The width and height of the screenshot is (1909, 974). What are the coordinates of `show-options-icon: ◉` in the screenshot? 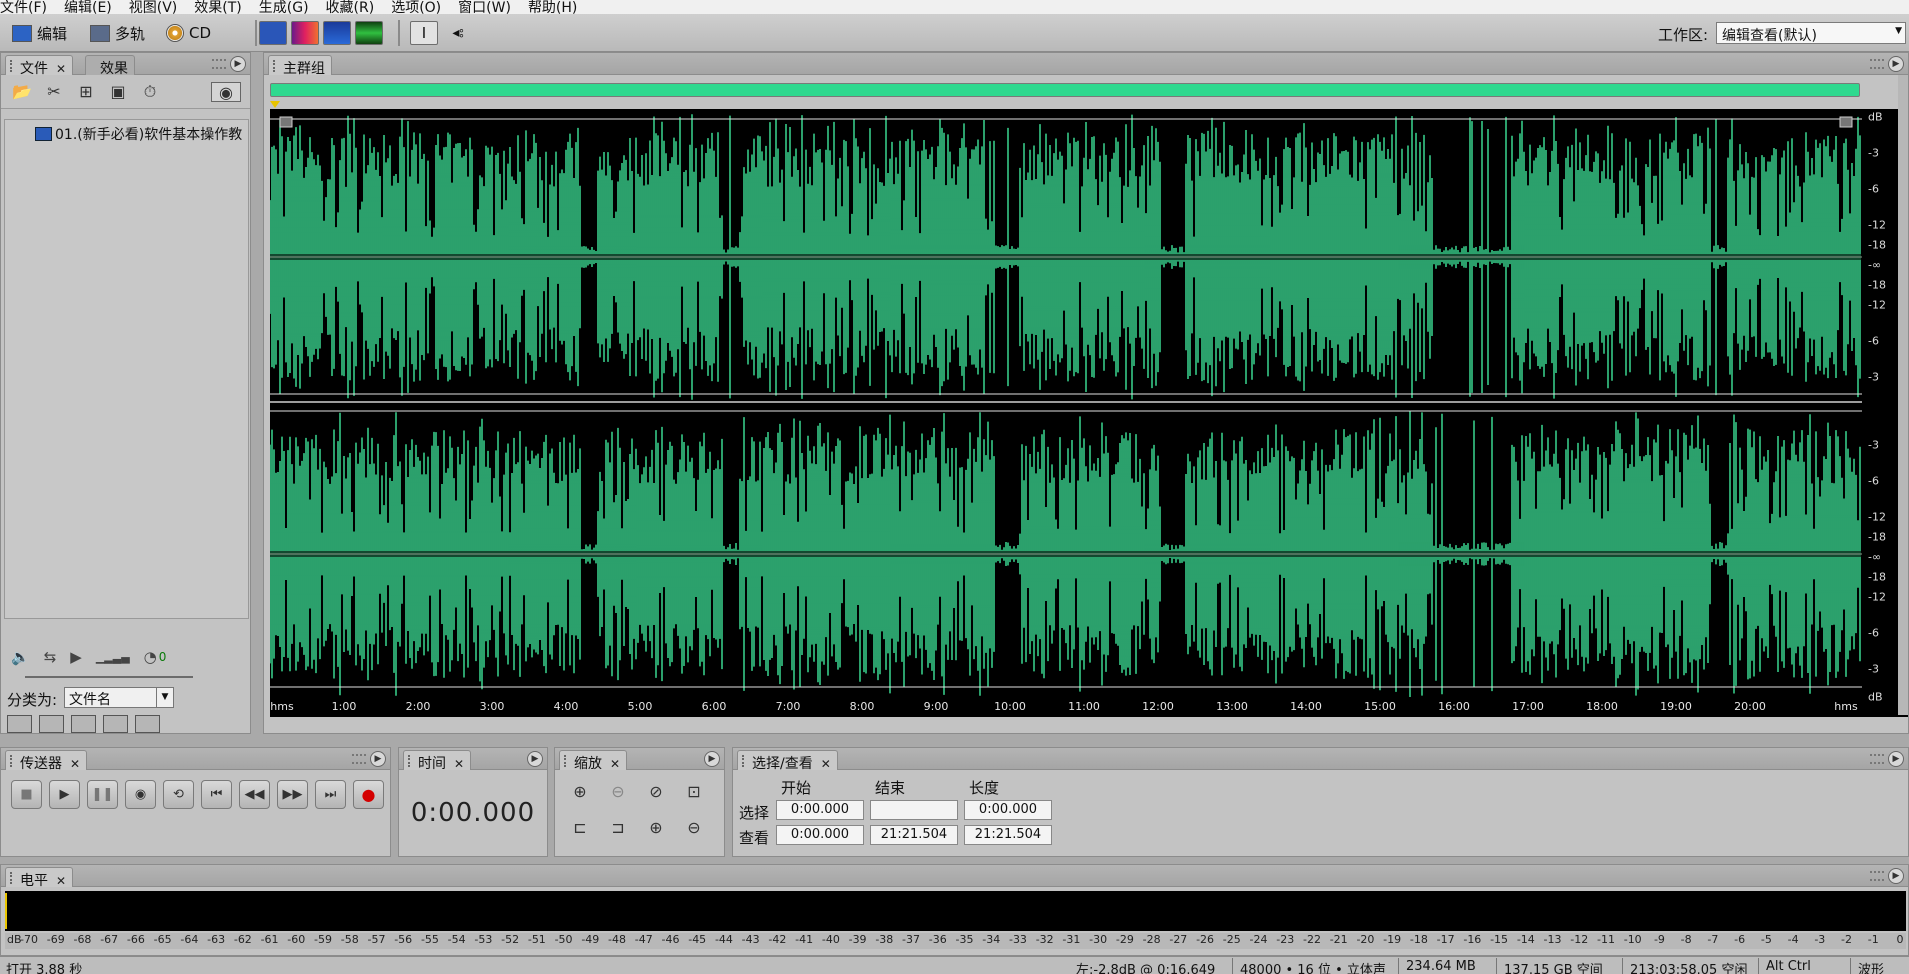 It's located at (226, 92).